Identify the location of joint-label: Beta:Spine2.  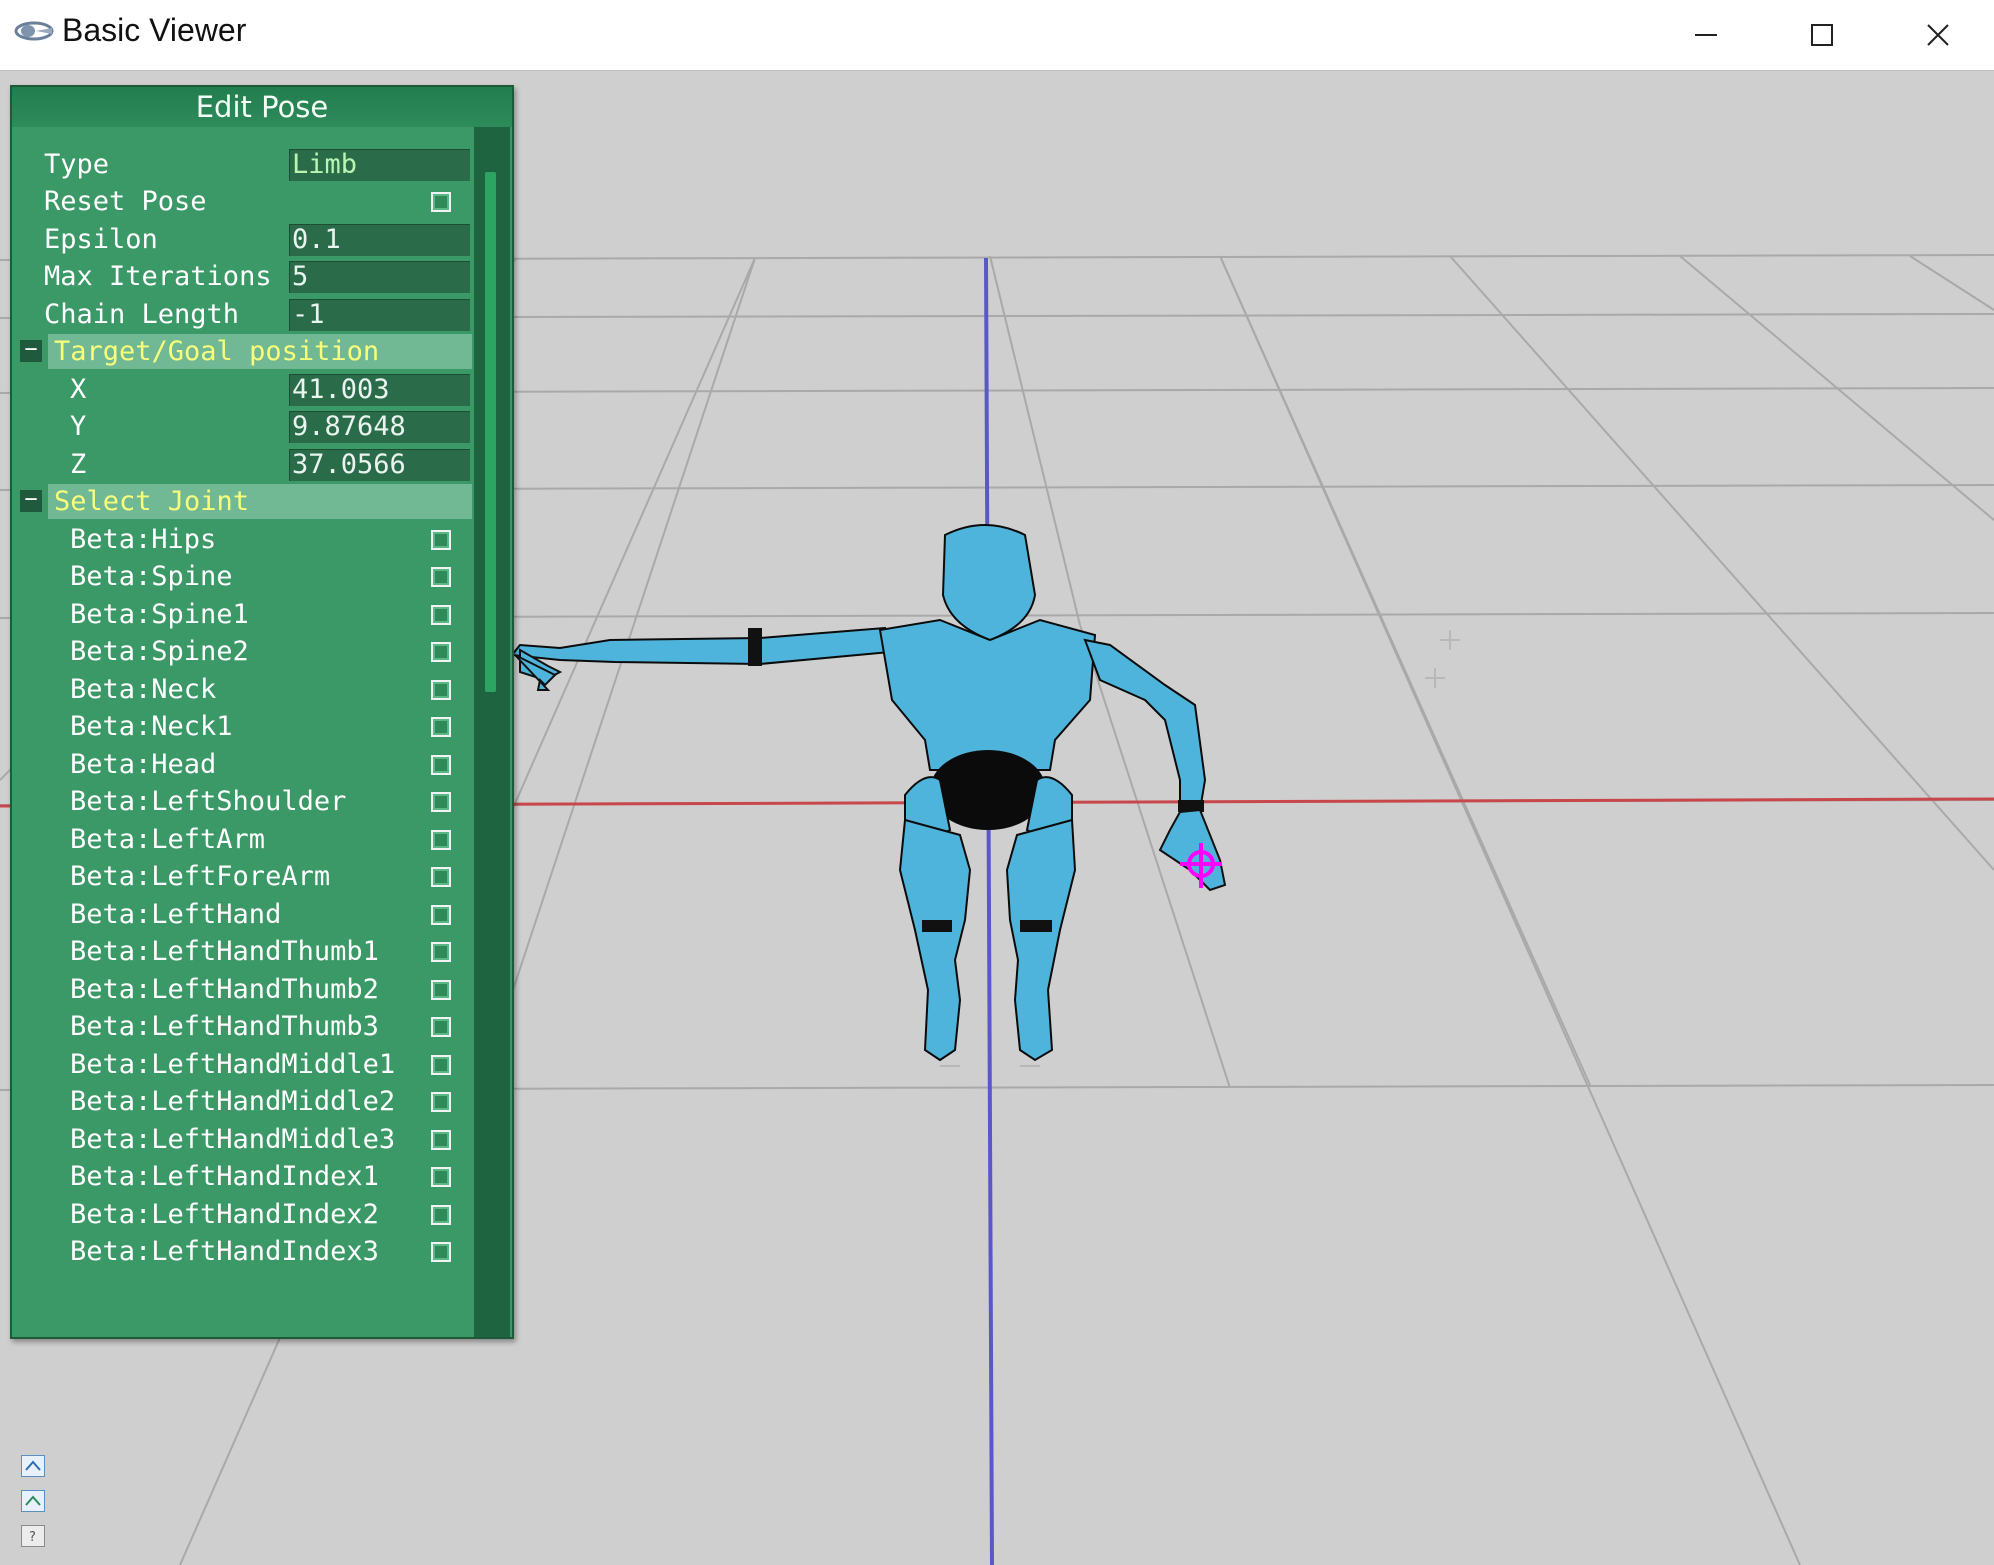
(159, 651).